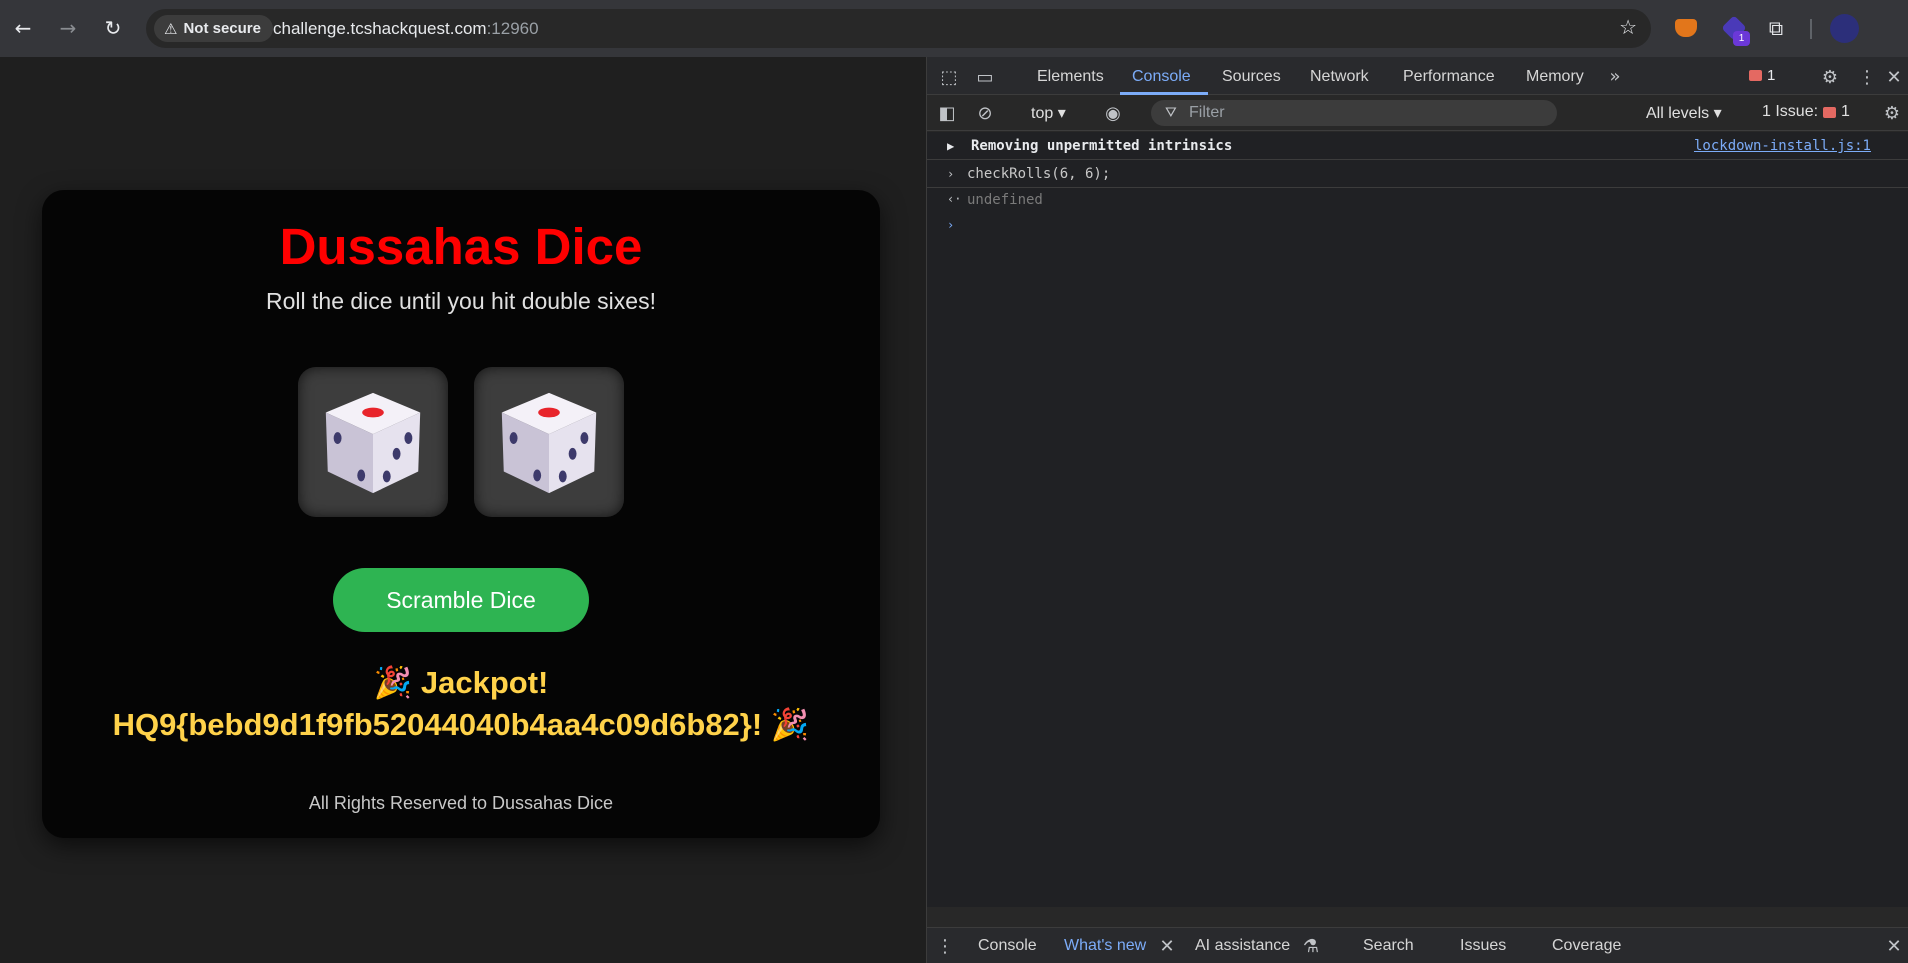 Image resolution: width=1908 pixels, height=963 pixels. I want to click on issues-label: 1 Issue:, so click(1790, 111).